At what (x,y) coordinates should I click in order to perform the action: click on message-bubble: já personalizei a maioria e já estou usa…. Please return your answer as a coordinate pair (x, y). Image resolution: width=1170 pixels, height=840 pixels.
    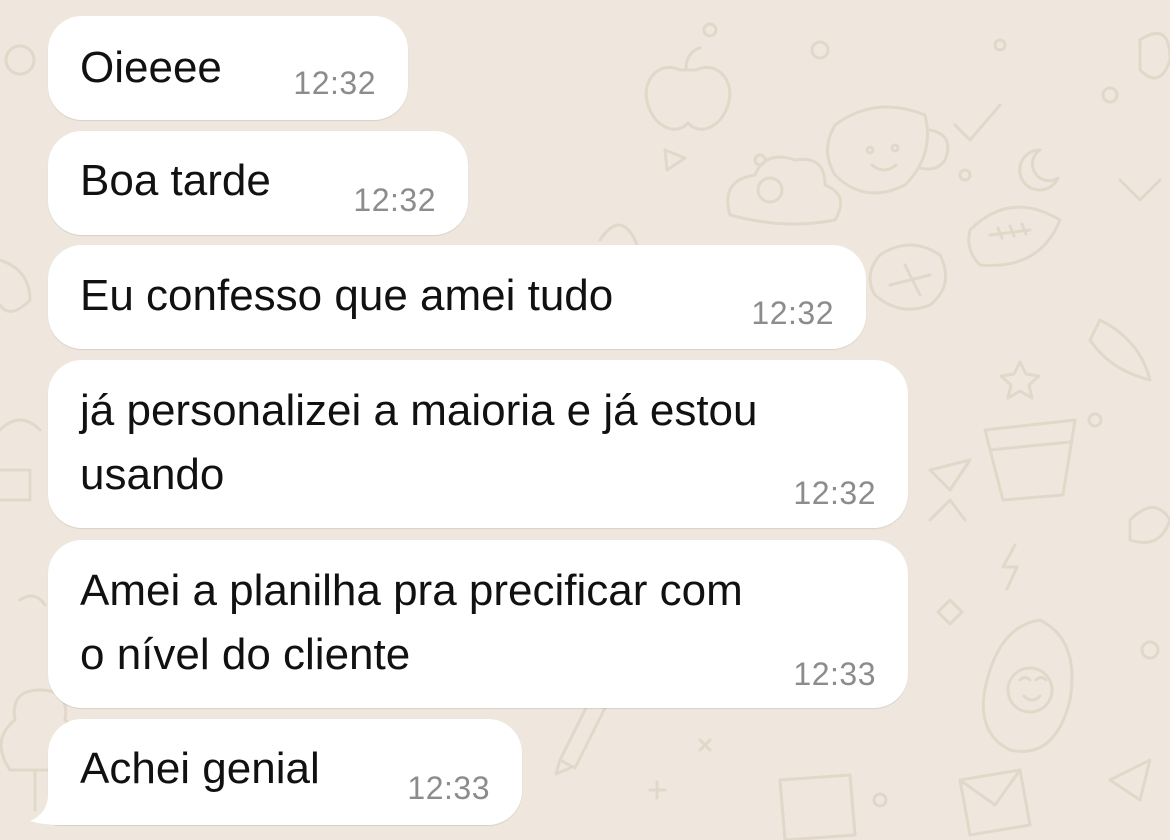
    Looking at the image, I should click on (478, 444).